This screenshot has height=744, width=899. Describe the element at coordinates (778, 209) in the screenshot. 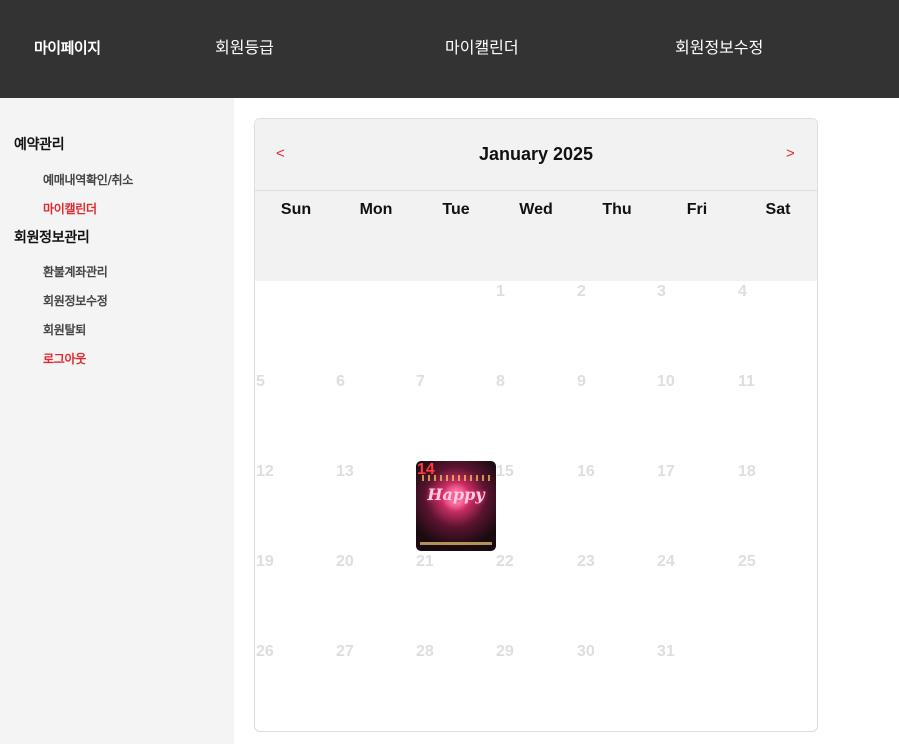

I see `weekday-sat: Sat` at that location.